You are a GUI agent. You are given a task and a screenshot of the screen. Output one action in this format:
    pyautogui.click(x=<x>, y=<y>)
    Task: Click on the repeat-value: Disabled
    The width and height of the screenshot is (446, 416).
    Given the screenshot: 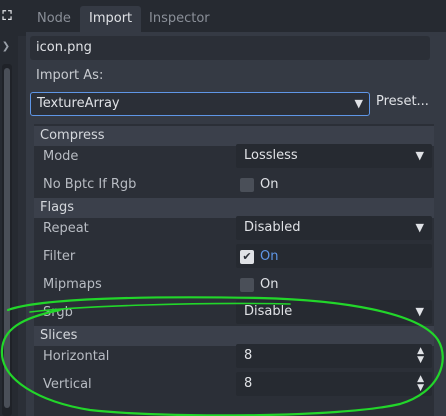 What is the action you would take?
    pyautogui.click(x=272, y=227)
    